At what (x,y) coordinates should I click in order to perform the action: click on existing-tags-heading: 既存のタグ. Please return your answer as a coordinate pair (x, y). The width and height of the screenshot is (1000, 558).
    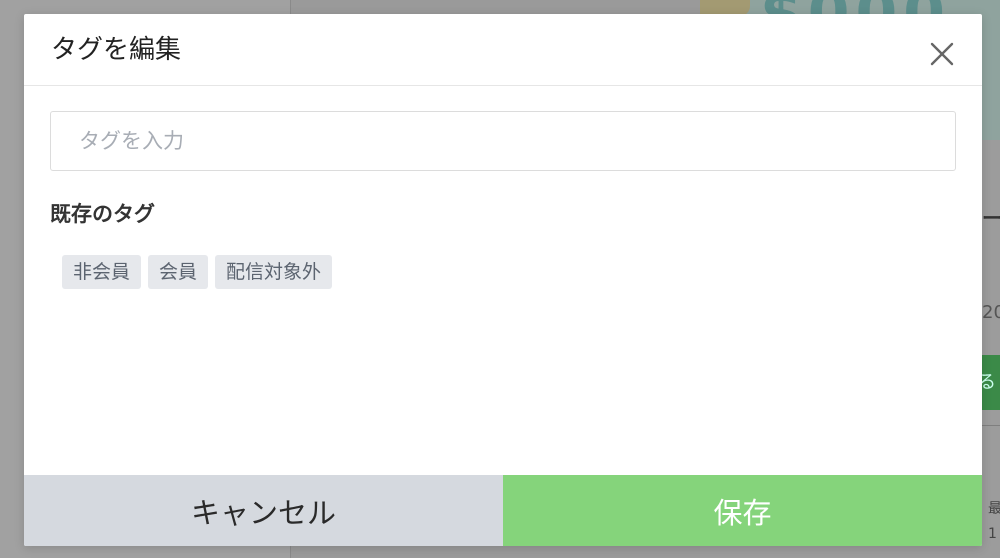
    Looking at the image, I should click on (102, 214).